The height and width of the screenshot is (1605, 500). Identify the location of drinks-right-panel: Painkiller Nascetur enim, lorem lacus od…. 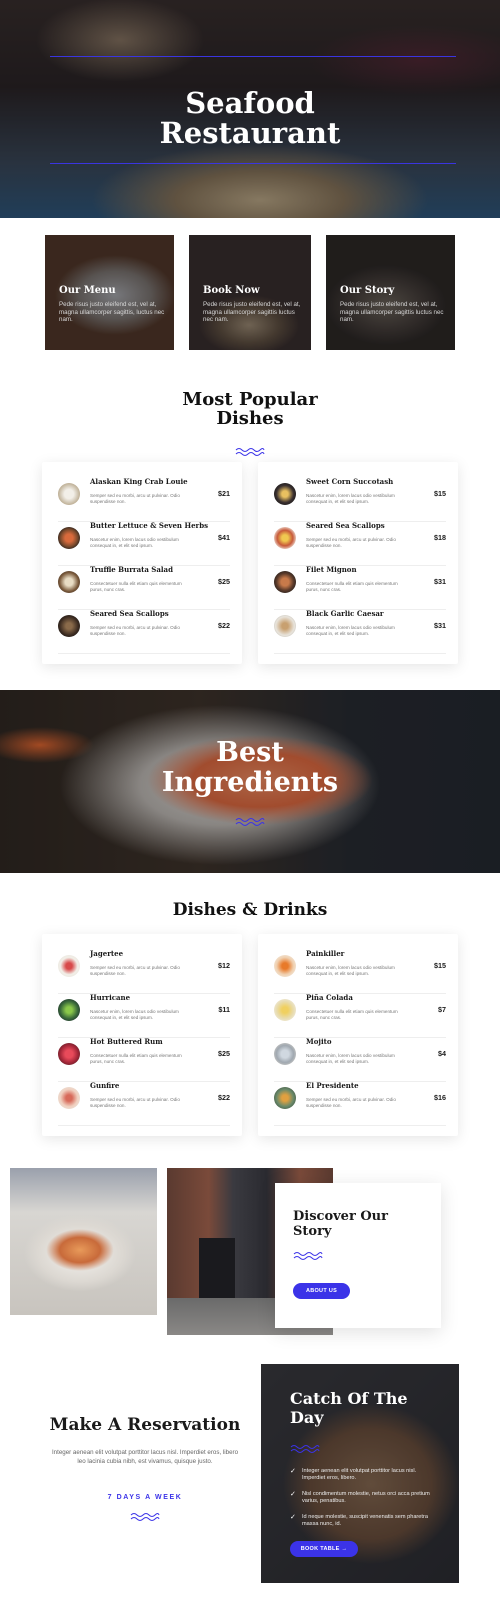
(358, 1035).